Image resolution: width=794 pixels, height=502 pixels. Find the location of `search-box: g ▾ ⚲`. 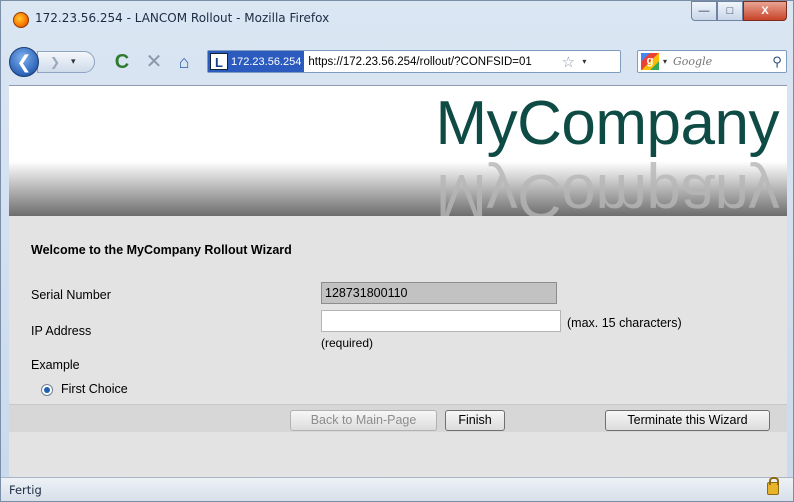

search-box: g ▾ ⚲ is located at coordinates (712, 61).